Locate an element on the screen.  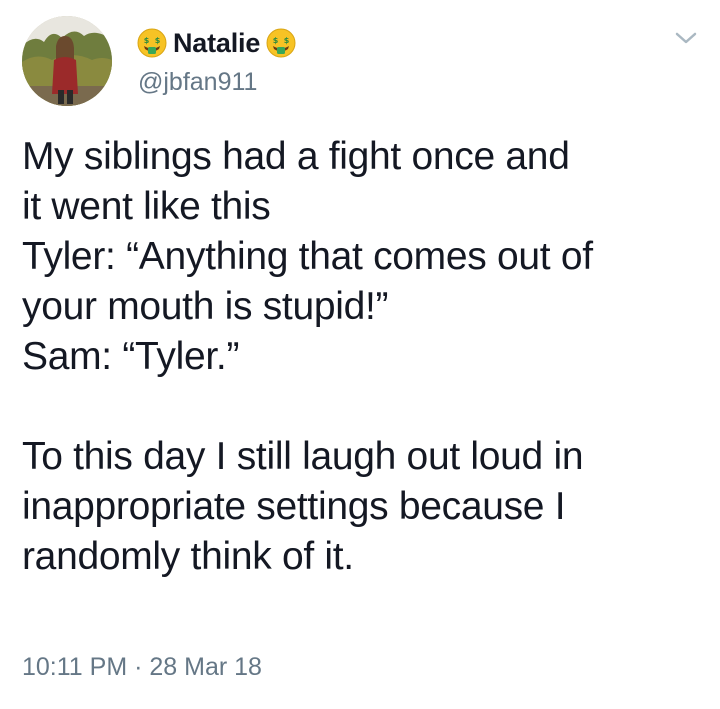
tweet-text-line: your mouth is stupid!” is located at coordinates (205, 306).